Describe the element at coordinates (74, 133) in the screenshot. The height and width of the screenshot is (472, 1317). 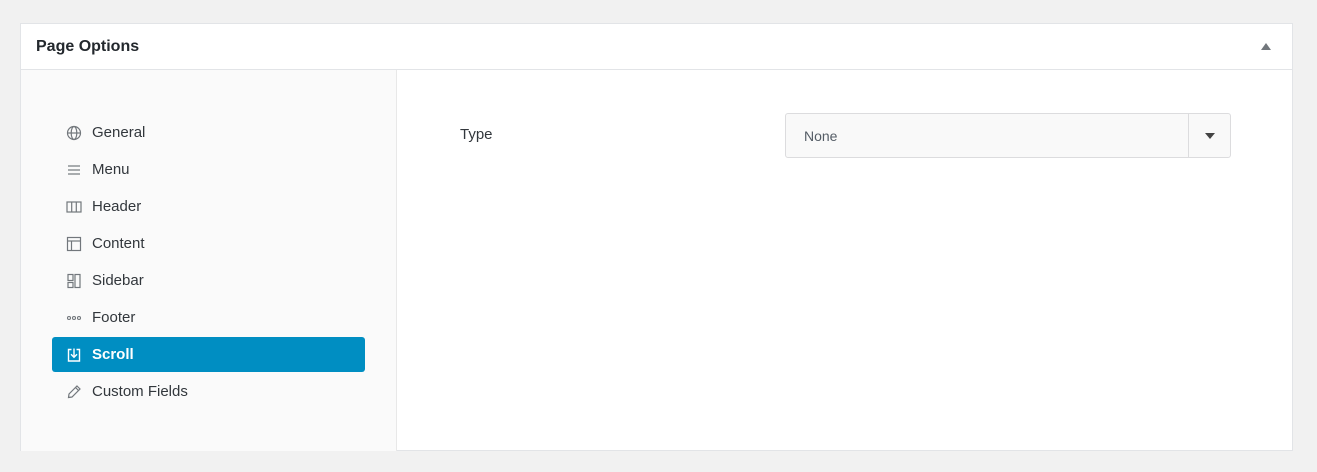
I see `globe-icon` at that location.